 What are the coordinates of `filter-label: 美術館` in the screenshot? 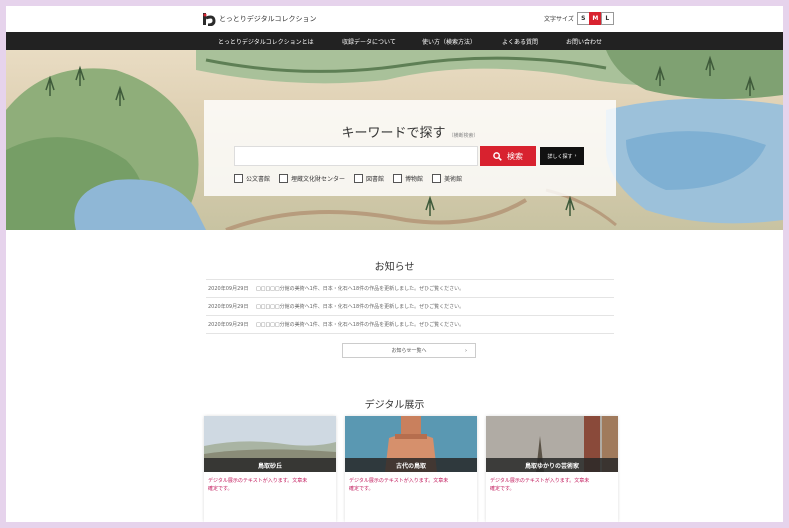 It's located at (453, 179).